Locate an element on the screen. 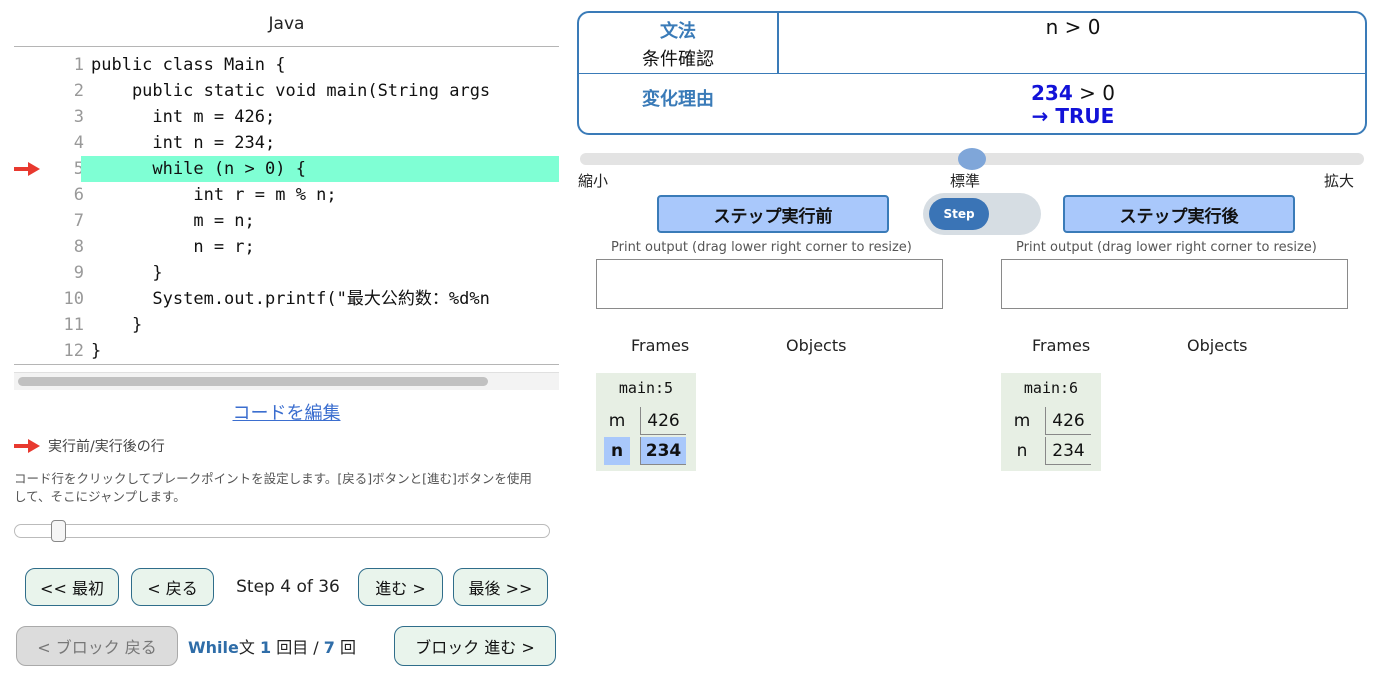  block-back-button: < ブロック 戻る is located at coordinates (97, 646).